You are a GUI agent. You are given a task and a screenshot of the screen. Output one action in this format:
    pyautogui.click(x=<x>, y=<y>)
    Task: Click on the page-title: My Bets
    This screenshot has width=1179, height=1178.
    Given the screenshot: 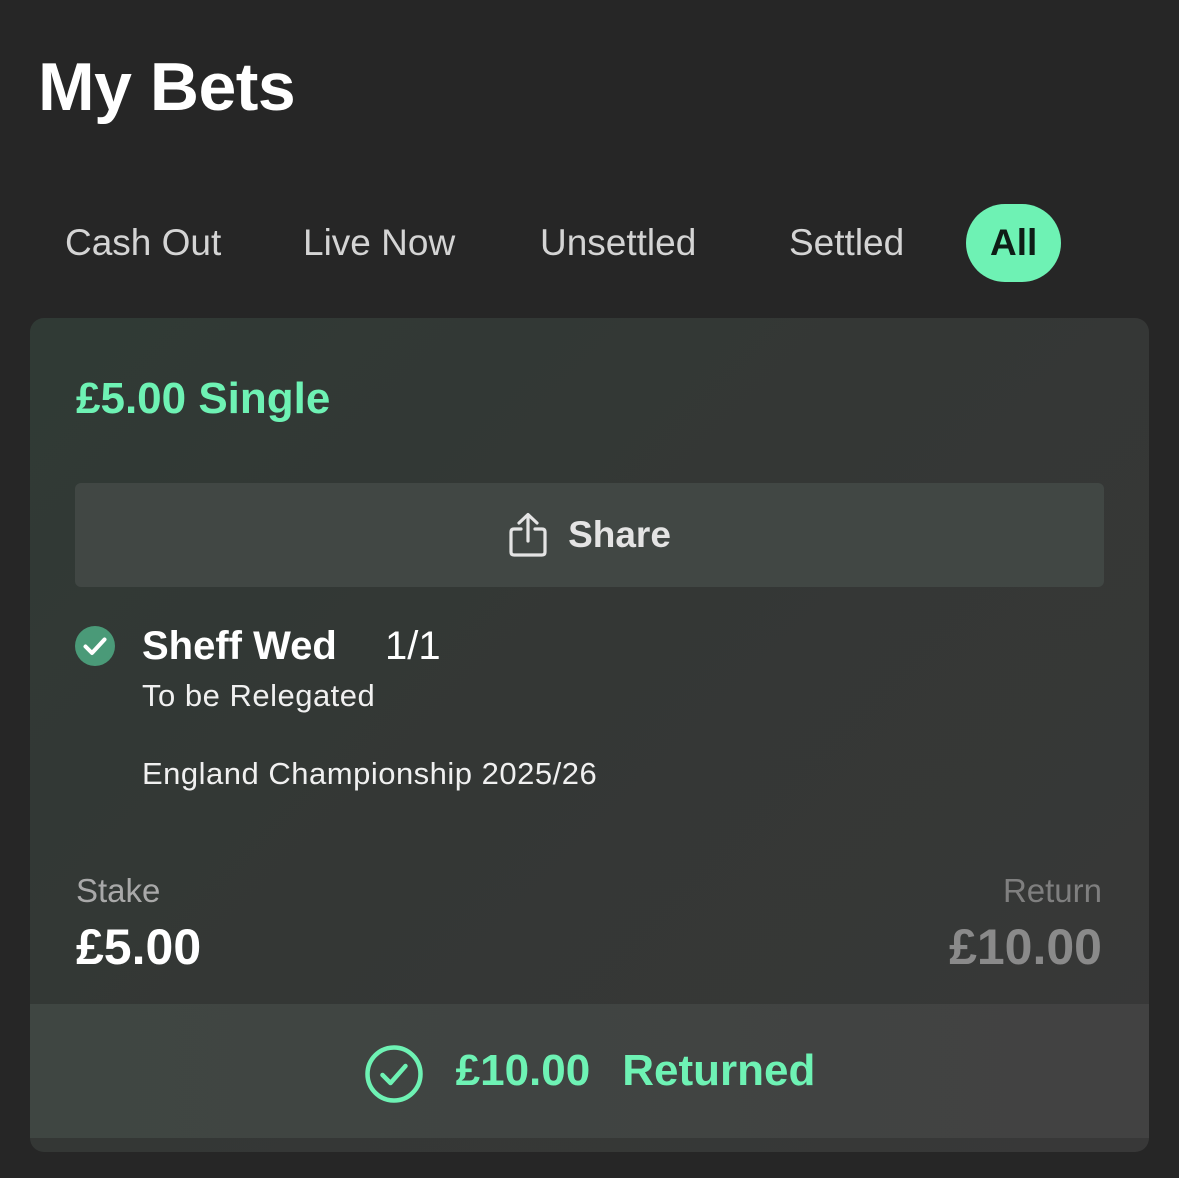 What is the action you would take?
    pyautogui.click(x=167, y=87)
    